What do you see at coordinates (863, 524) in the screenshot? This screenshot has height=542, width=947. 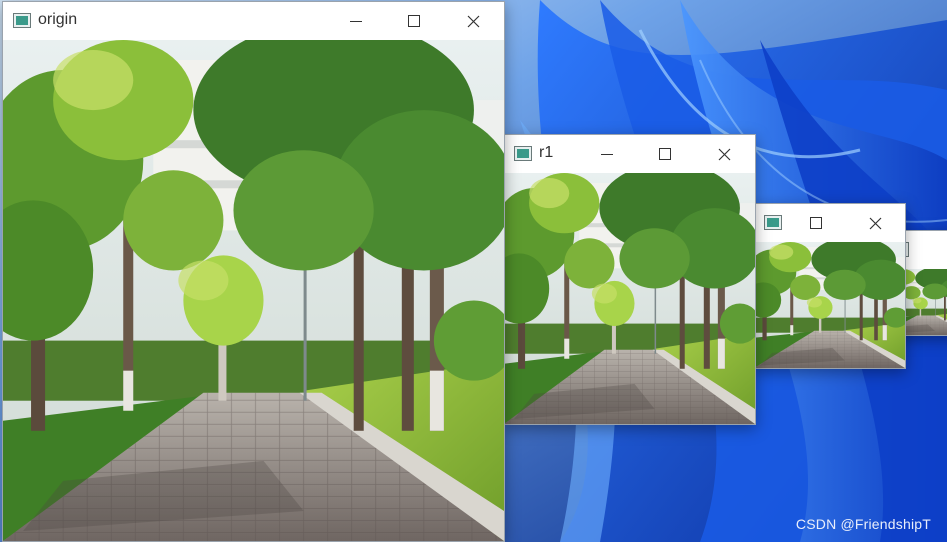 I see `watermark: CSDN @FriendshipT` at bounding box center [863, 524].